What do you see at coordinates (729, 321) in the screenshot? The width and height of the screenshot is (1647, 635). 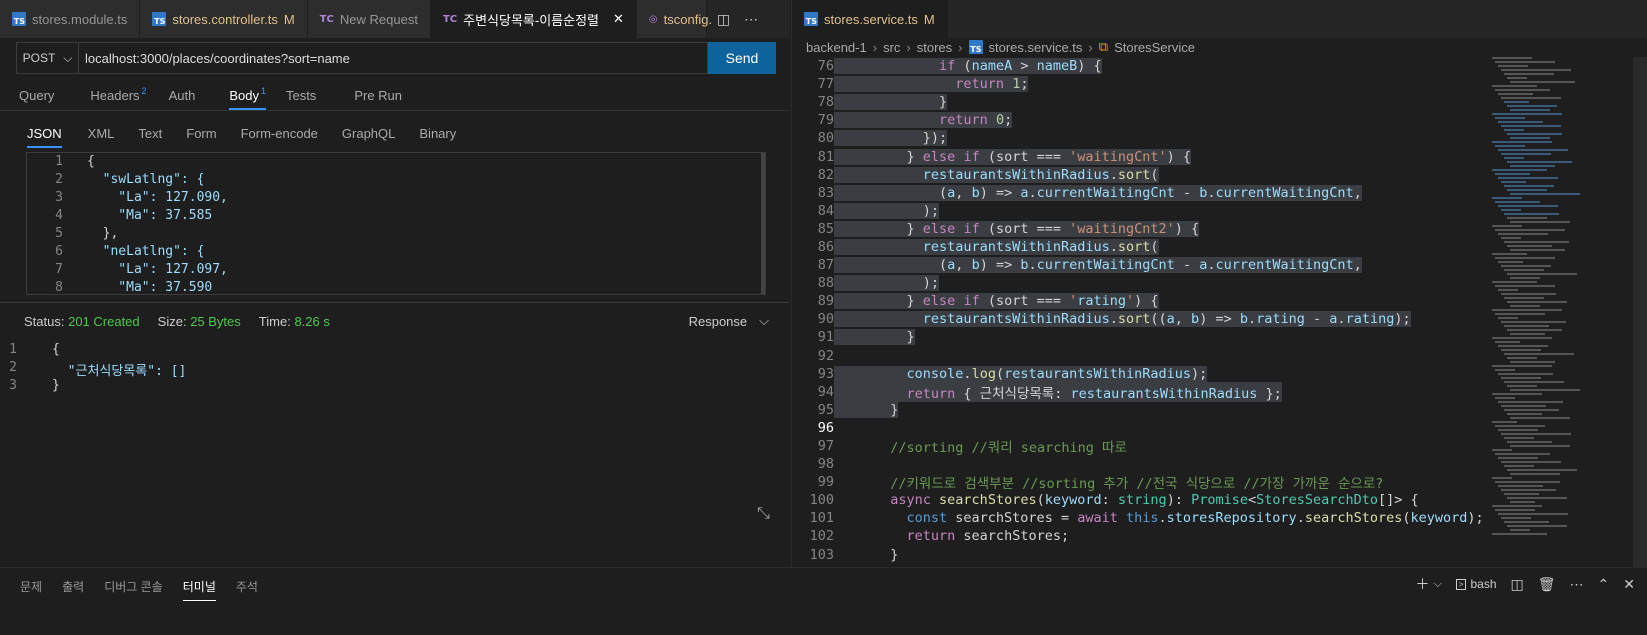 I see `response-select: Response ⌵` at bounding box center [729, 321].